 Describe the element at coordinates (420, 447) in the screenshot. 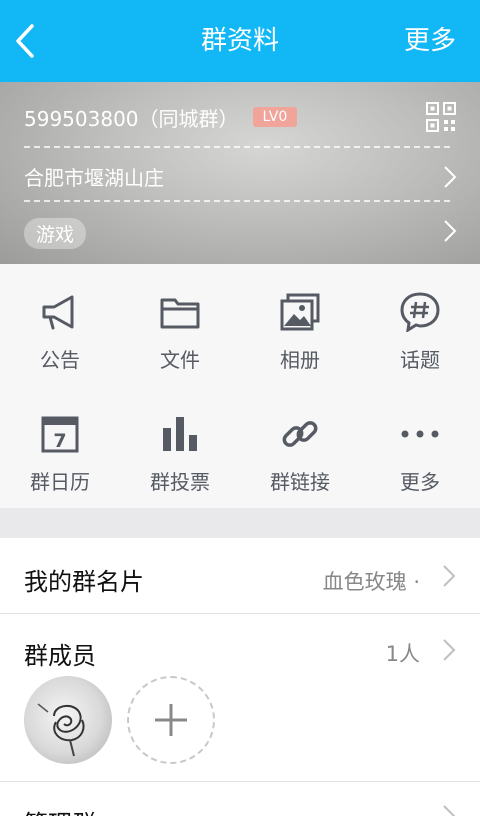

I see `feature-more: 更多` at that location.